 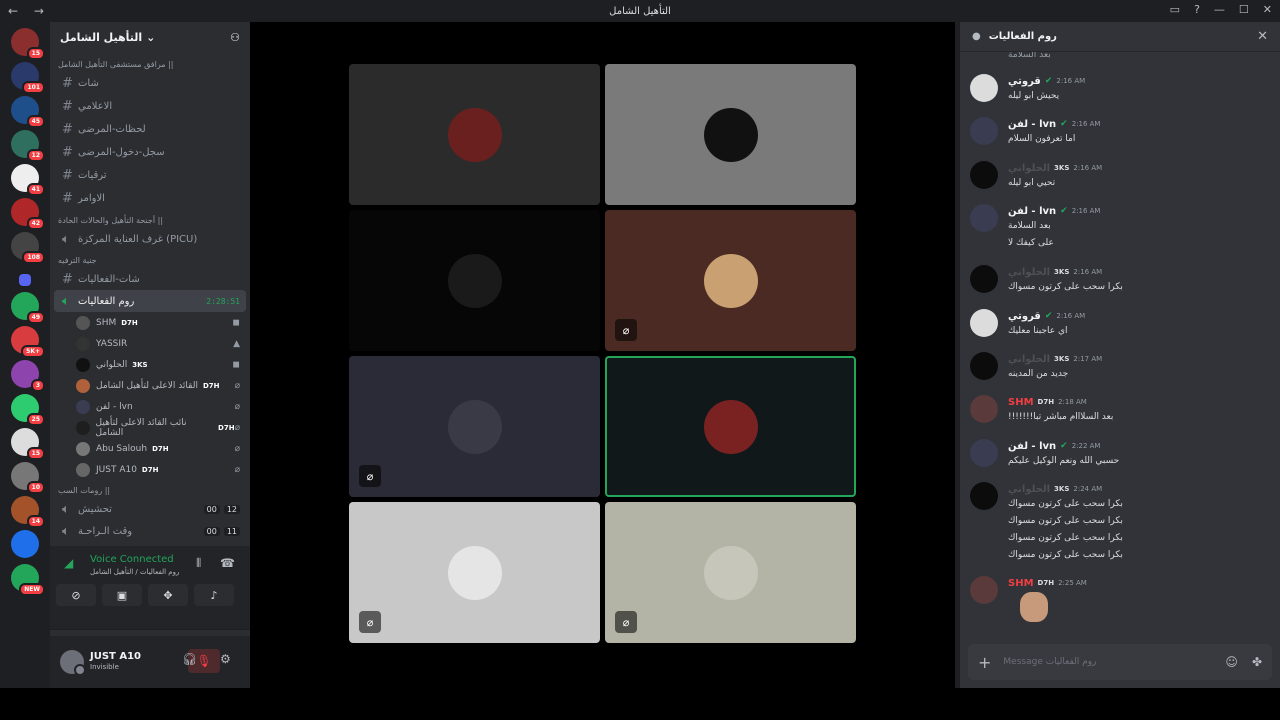 What do you see at coordinates (150, 83) in the screenshot?
I see `text-channel: # شات` at bounding box center [150, 83].